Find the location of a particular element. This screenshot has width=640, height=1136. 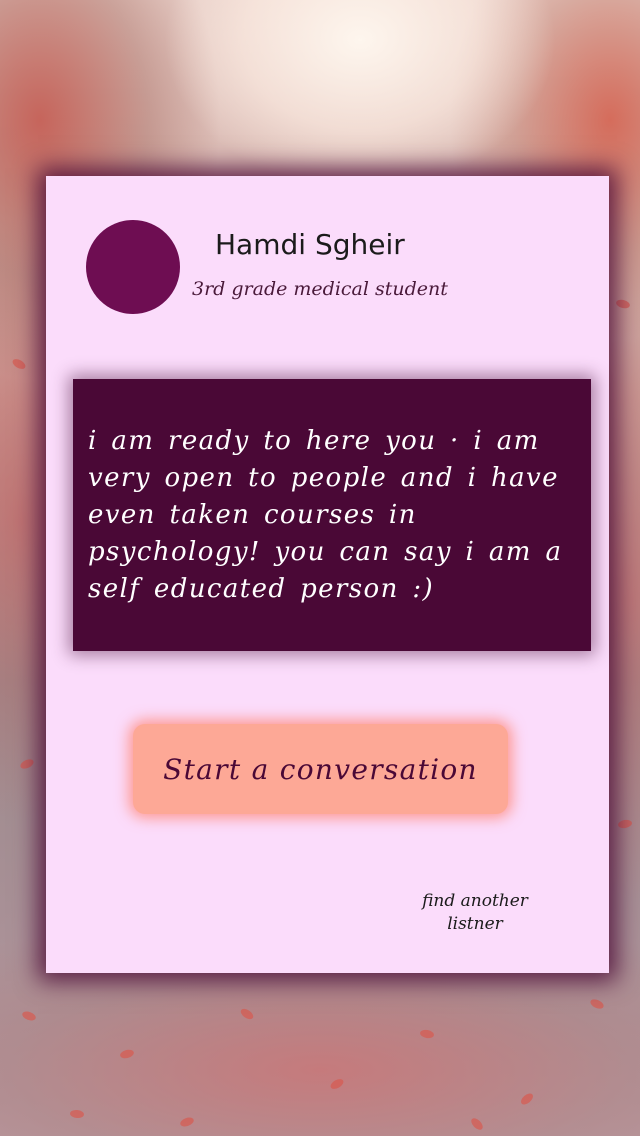

start-conversation-button: Start a conversation is located at coordinates (320, 769).